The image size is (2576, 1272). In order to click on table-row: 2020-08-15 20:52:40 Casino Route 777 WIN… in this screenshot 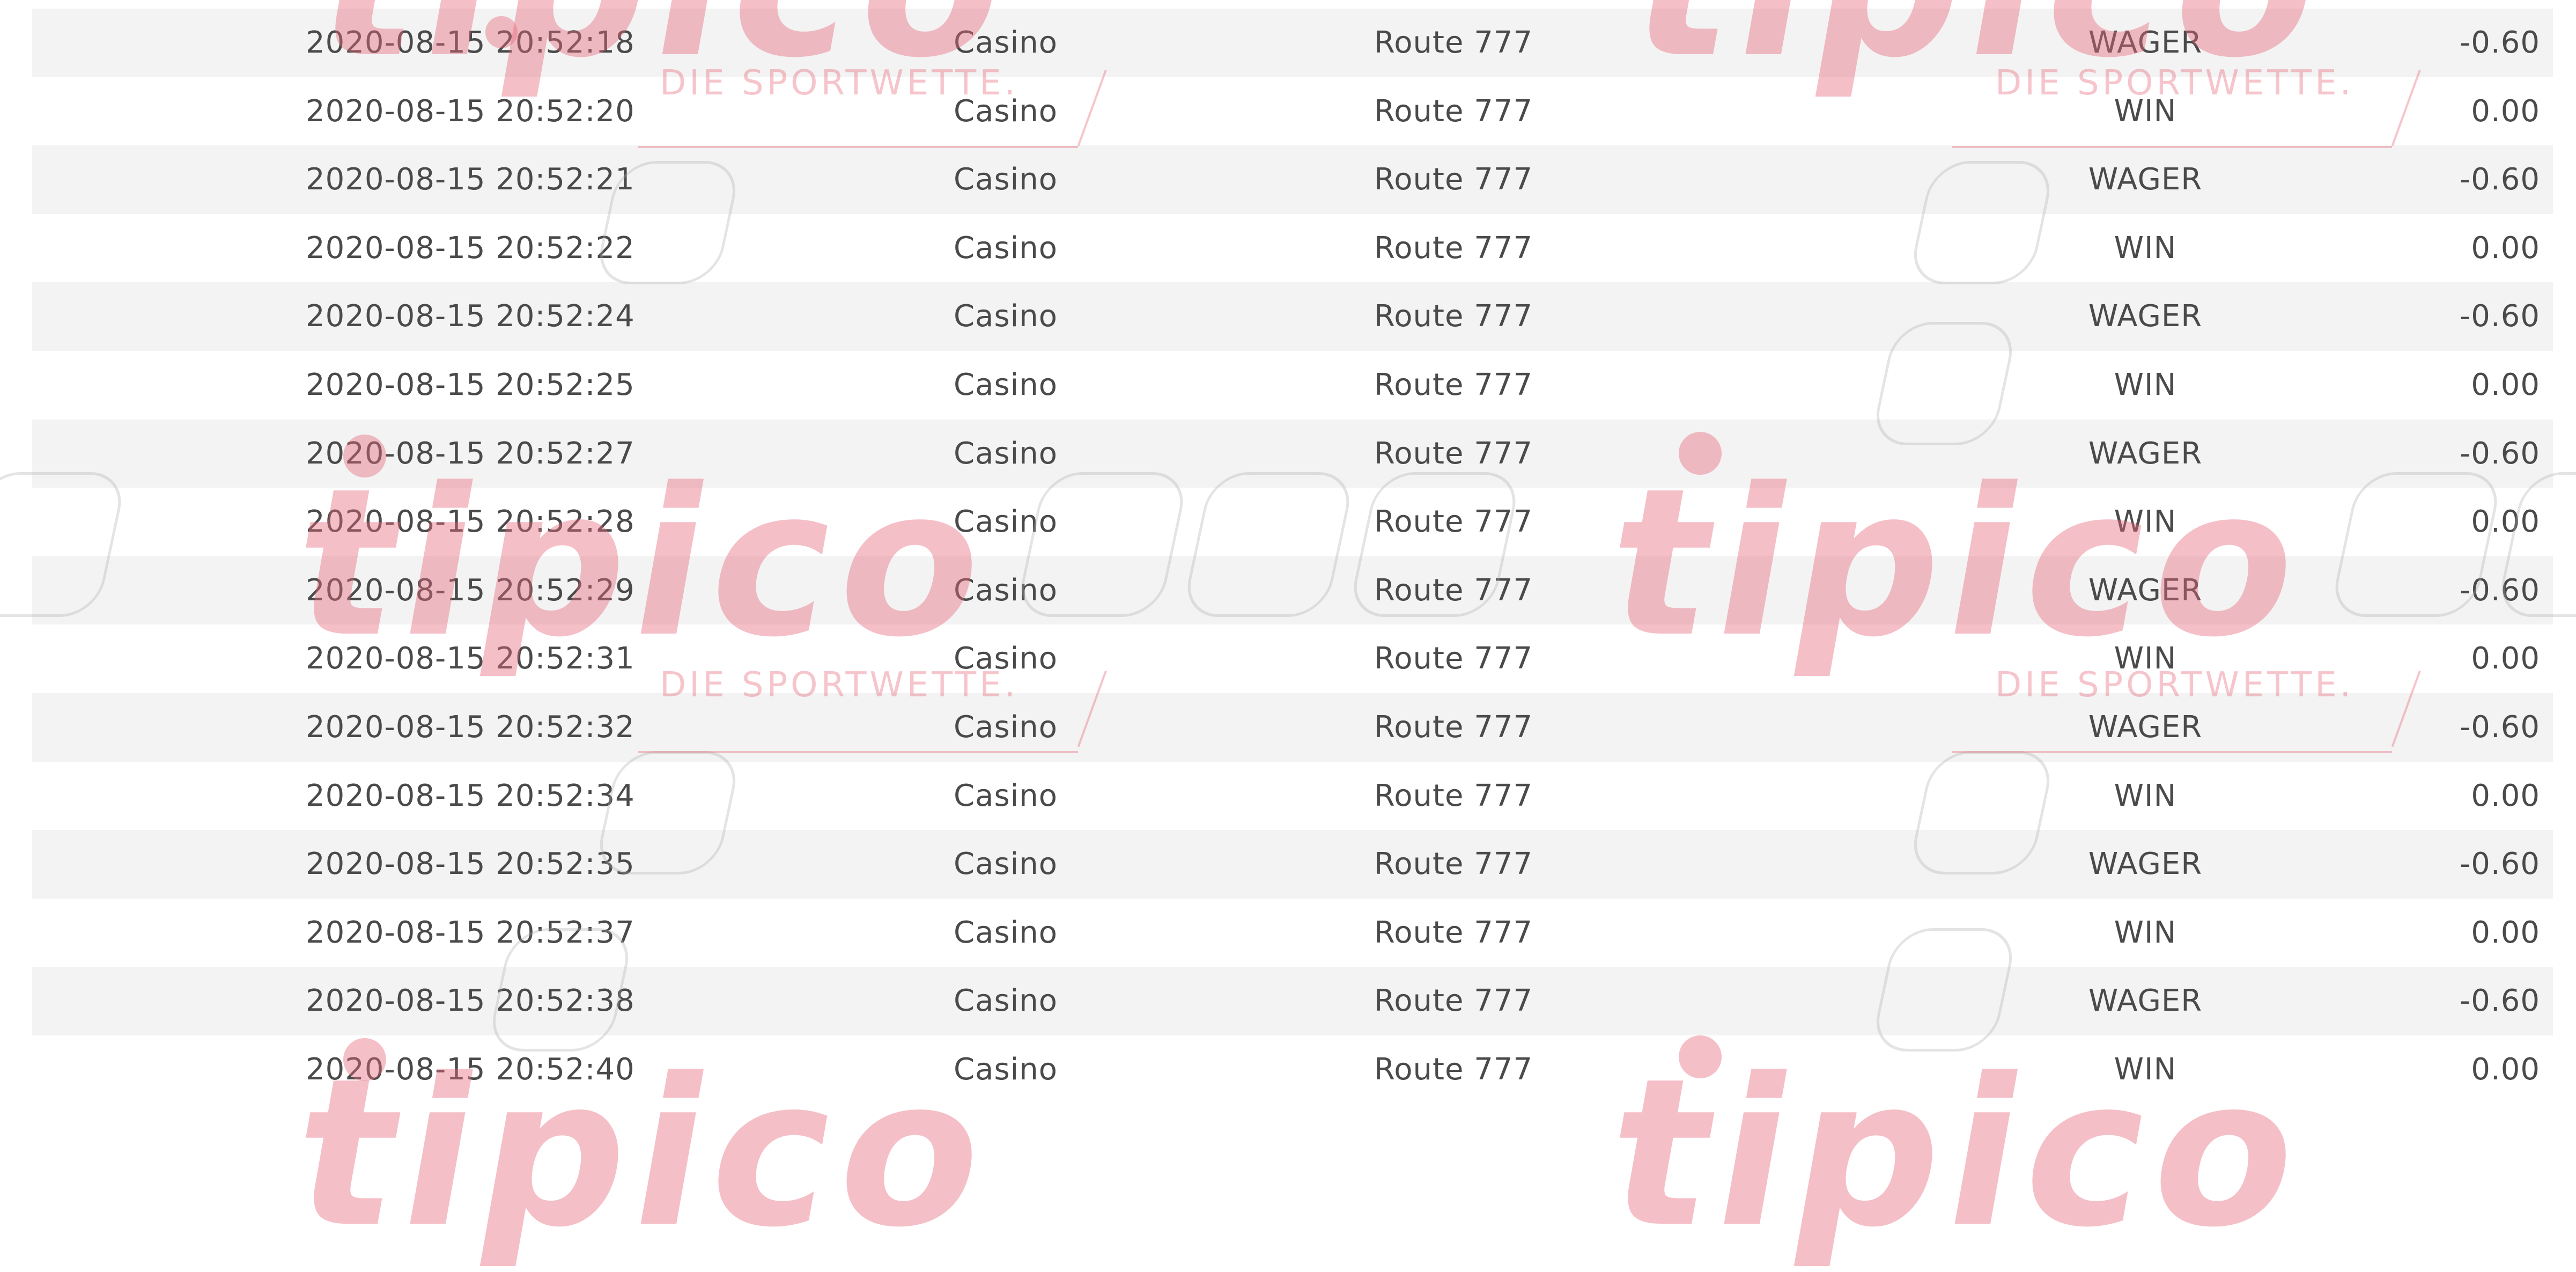, I will do `click(1292, 1069)`.